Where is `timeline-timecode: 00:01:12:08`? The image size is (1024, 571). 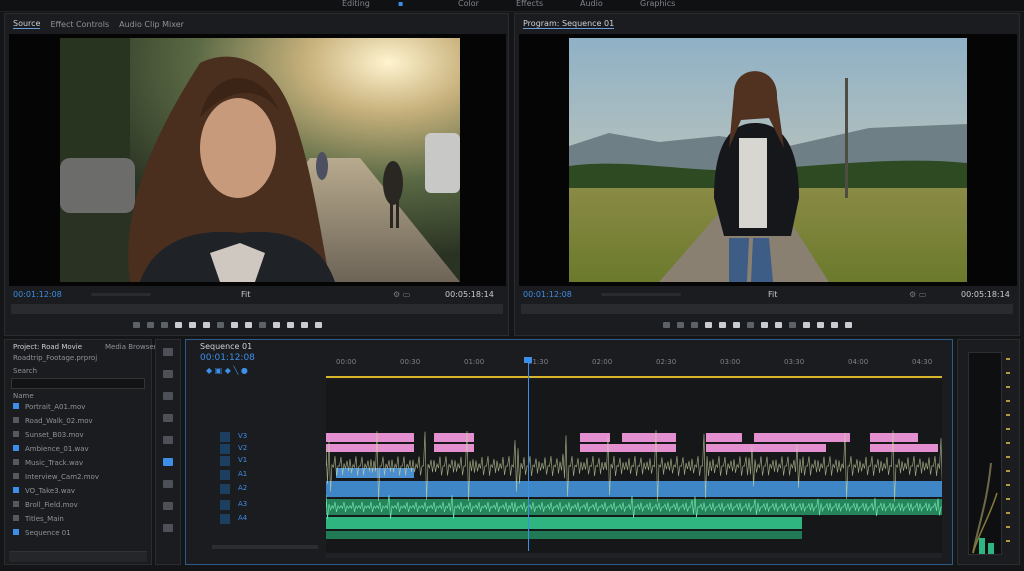
timeline-timecode: 00:01:12:08 is located at coordinates (227, 358).